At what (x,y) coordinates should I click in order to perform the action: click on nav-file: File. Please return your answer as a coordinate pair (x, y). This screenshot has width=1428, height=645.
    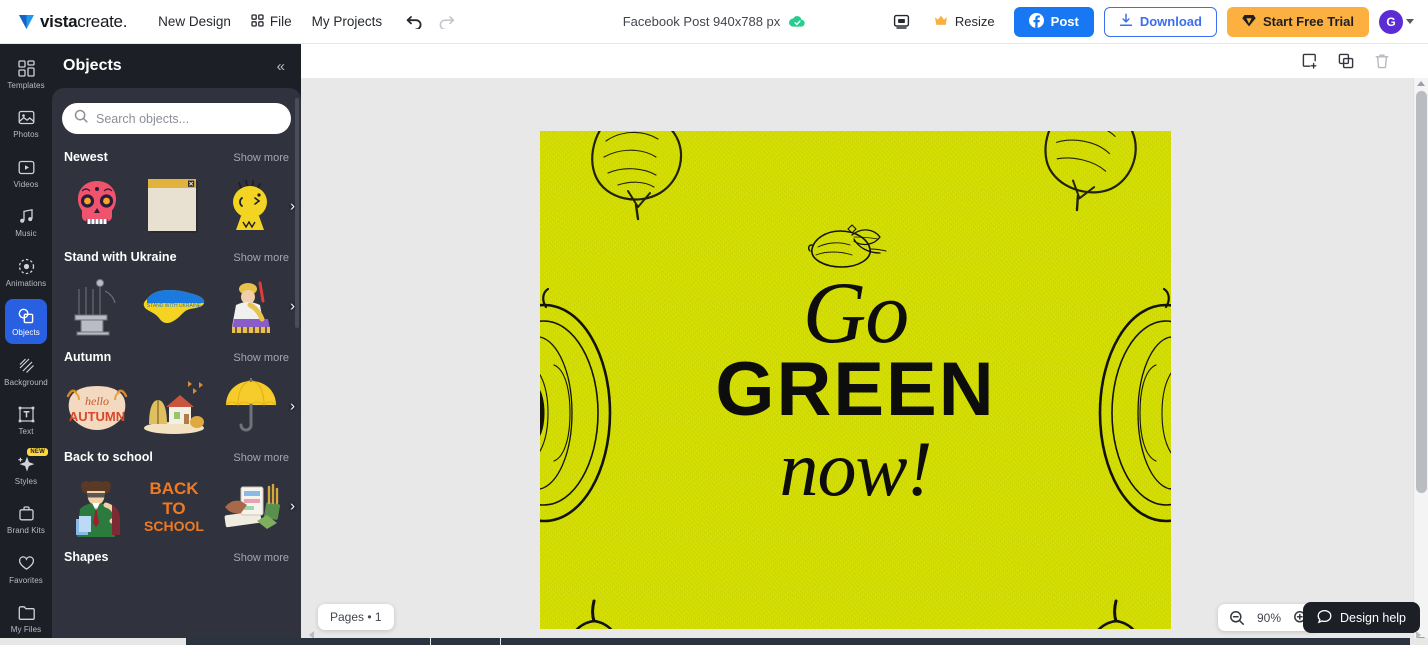
    Looking at the image, I should click on (271, 22).